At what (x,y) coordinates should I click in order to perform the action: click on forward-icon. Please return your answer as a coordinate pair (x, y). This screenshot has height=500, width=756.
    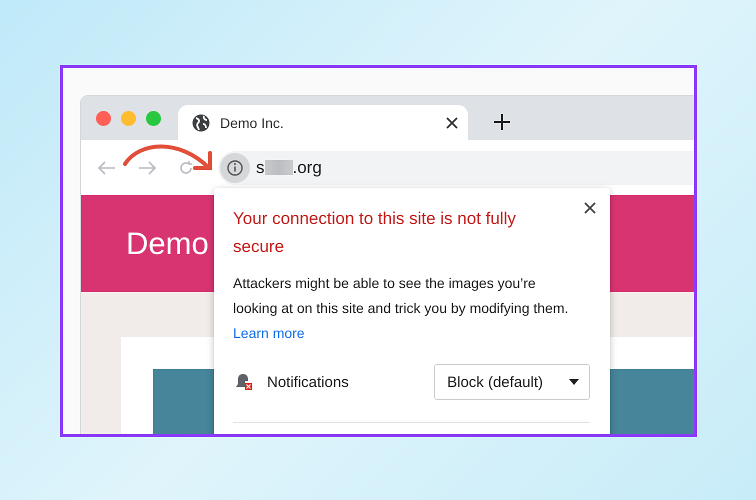
    Looking at the image, I should click on (147, 167).